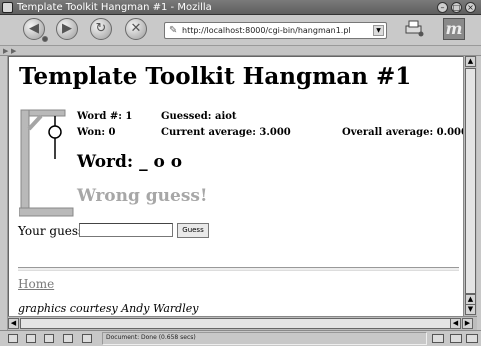 Image resolution: width=481 pixels, height=346 pixels. Describe the element at coordinates (238, 269) in the screenshot. I see `horizontal-rule` at that location.